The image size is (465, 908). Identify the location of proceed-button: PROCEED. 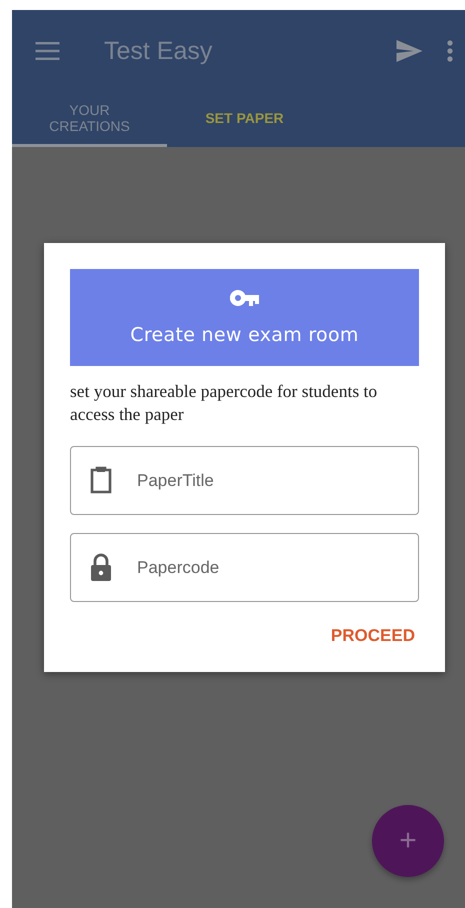
(372, 636).